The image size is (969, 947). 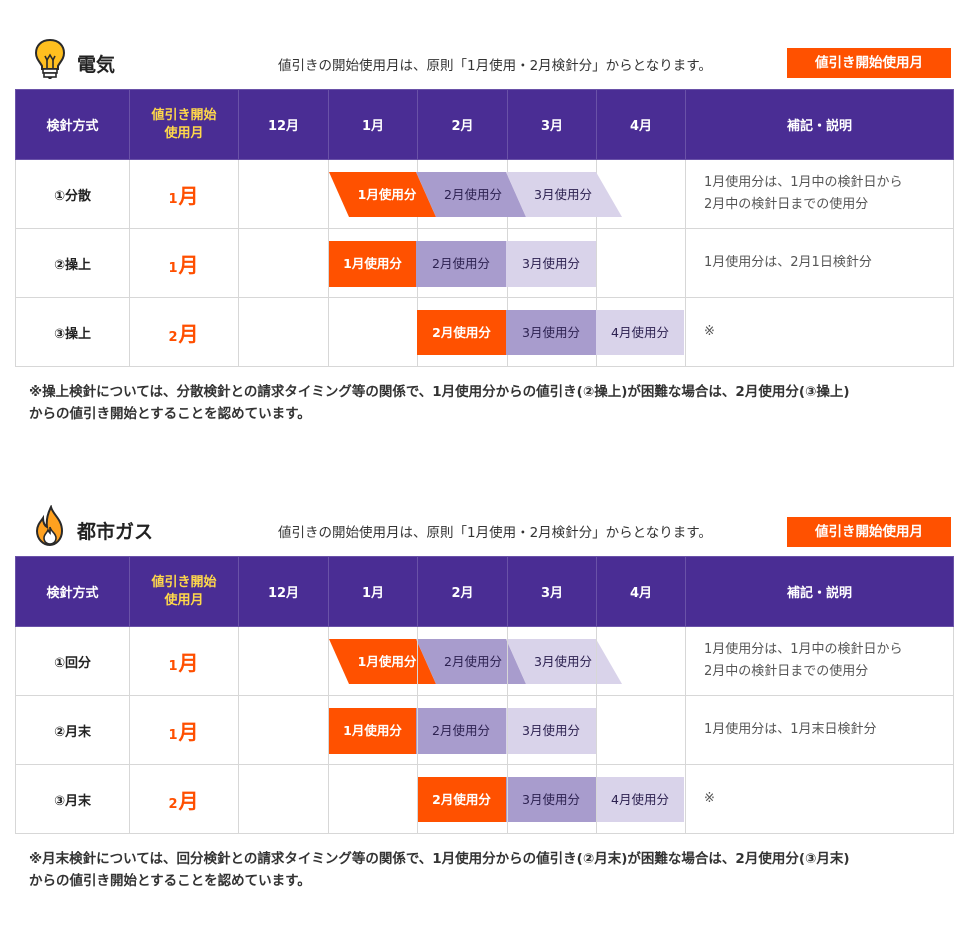 I want to click on row-method: ③月末, so click(x=72, y=799).